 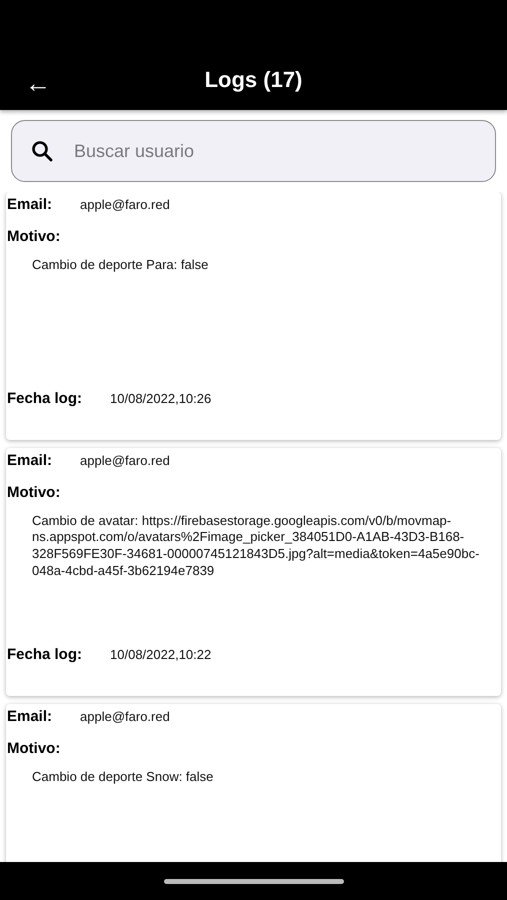 What do you see at coordinates (38, 83) in the screenshot?
I see `back-button: ←` at bounding box center [38, 83].